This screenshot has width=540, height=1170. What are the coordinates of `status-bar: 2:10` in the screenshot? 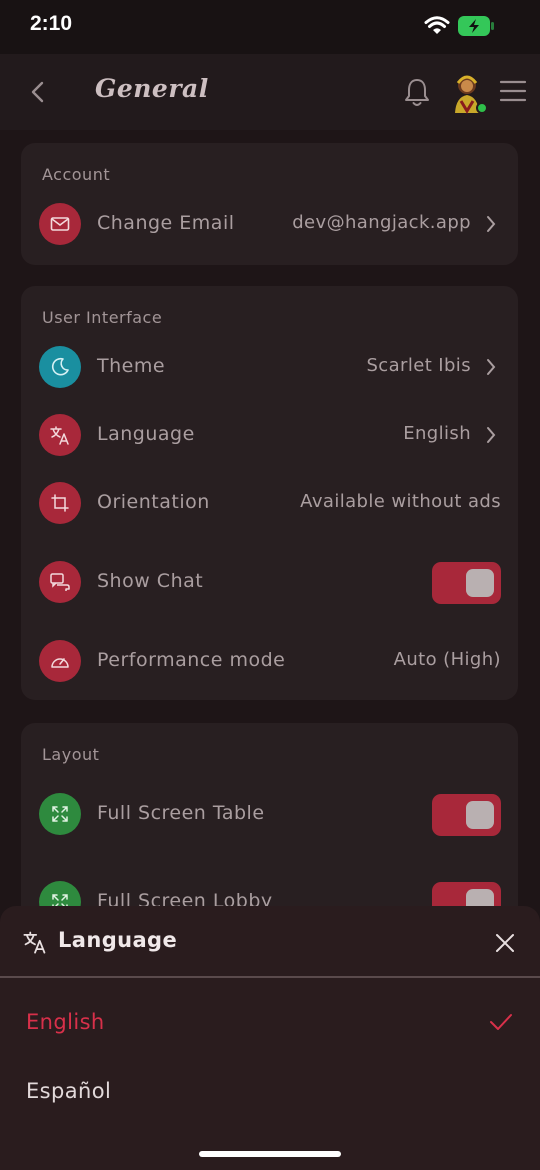 It's located at (270, 27).